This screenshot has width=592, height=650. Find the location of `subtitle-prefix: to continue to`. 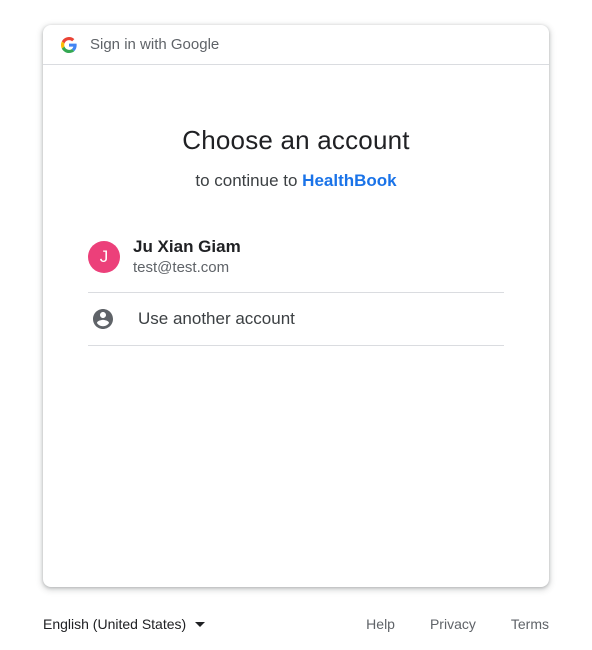

subtitle-prefix: to continue to is located at coordinates (249, 180).